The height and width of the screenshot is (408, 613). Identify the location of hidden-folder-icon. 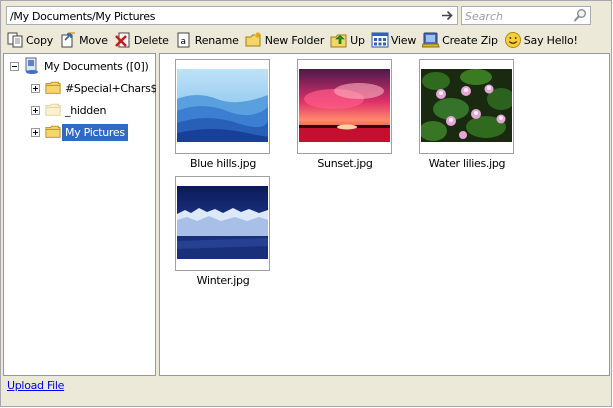
(53, 109).